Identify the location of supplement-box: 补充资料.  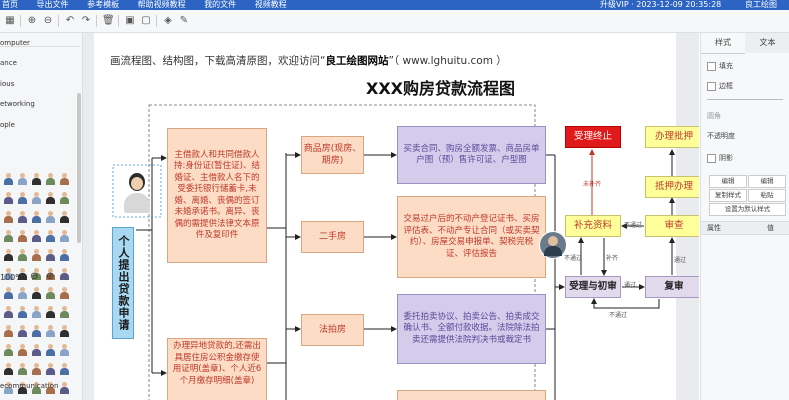
(593, 226).